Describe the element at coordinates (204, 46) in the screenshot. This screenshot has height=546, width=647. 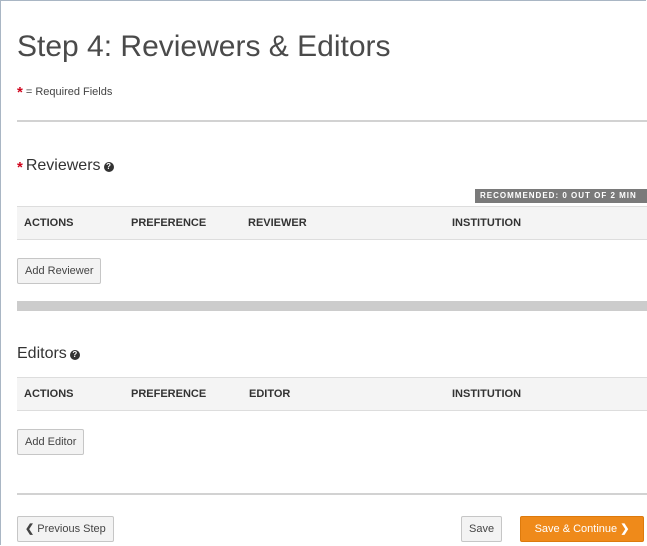
I see `page-title: Step 4: Reviewers & Editors` at that location.